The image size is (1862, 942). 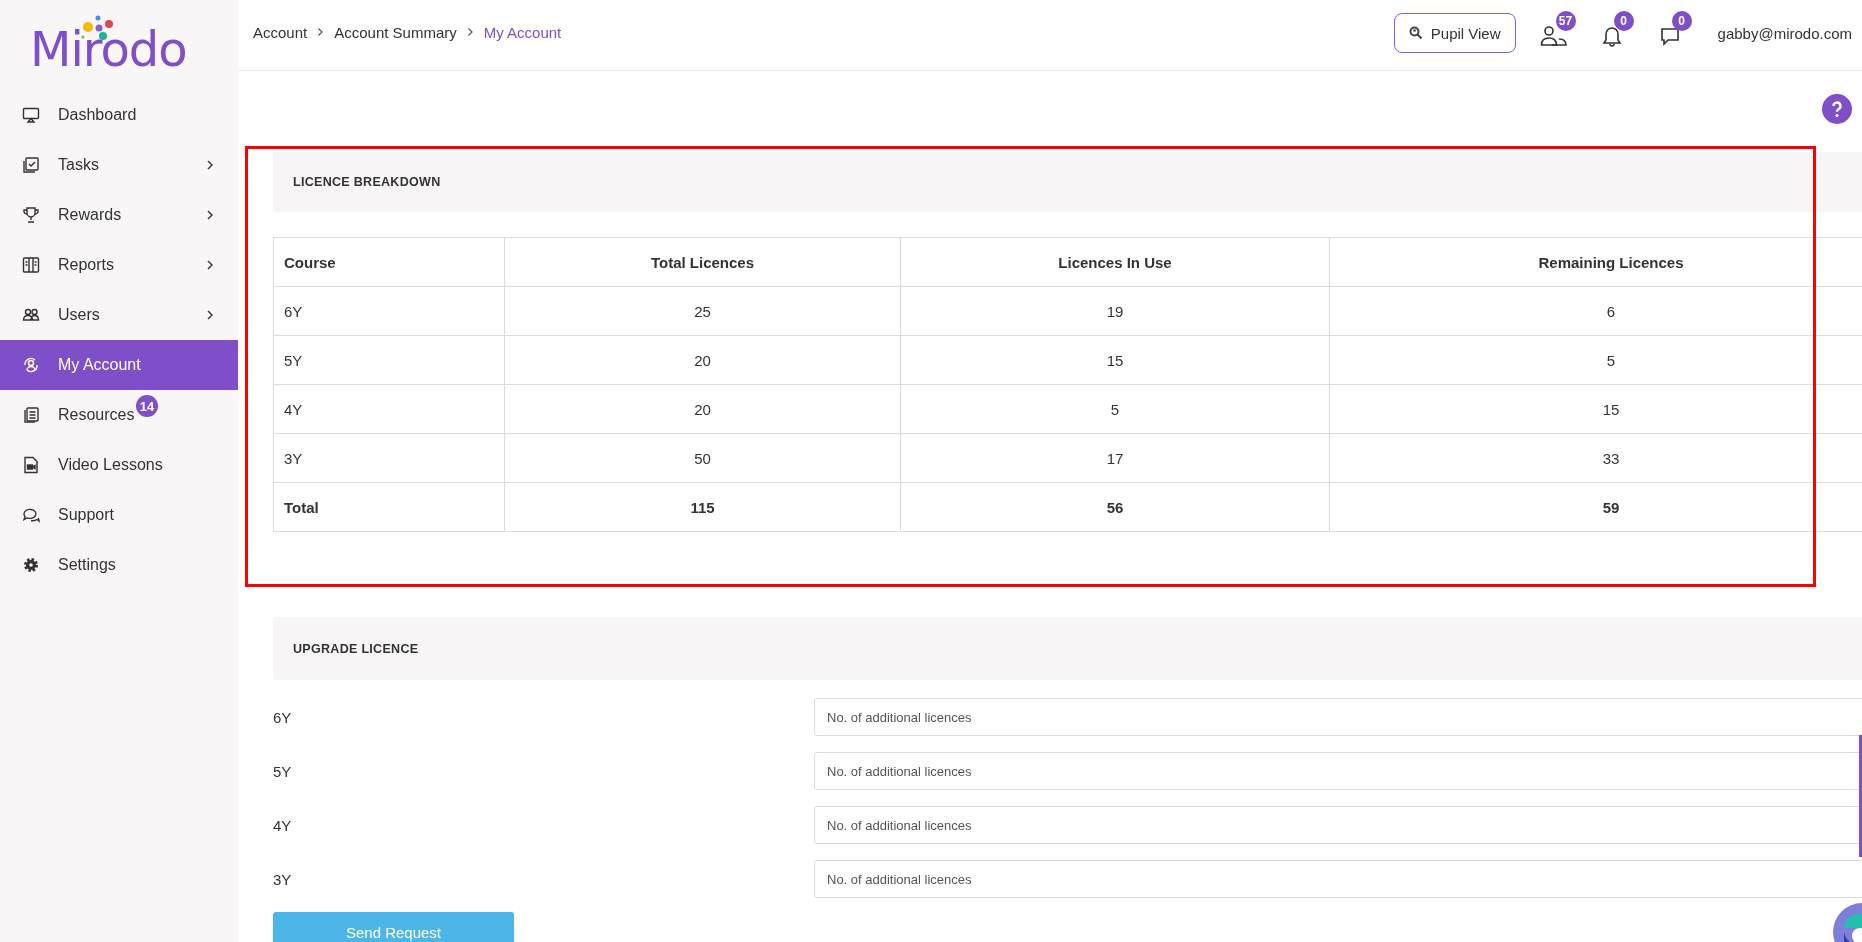 What do you see at coordinates (702, 311) in the screenshot?
I see `table-cell: 25` at bounding box center [702, 311].